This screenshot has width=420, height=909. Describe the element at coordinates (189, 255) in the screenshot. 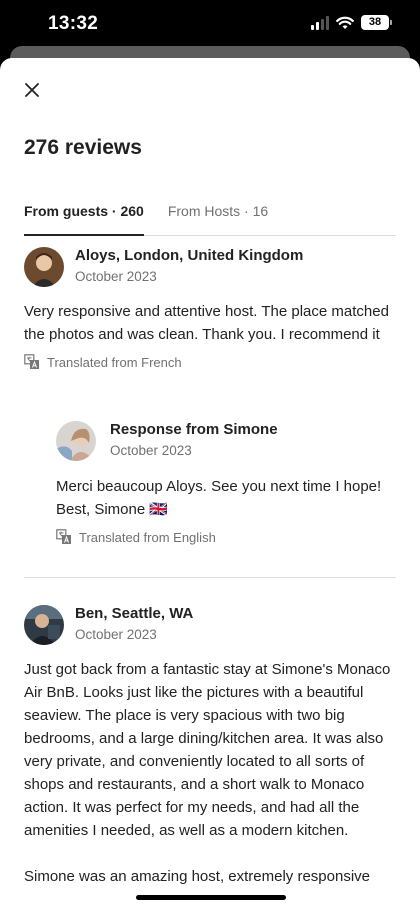

I see `reviewer-name: Aloys, London, United Kingdom` at that location.